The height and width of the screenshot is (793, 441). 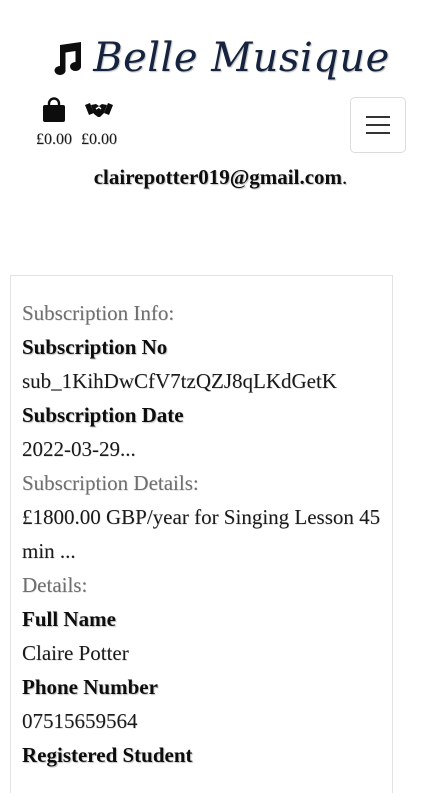 I want to click on shopping-bag-link: £0.00, so click(x=54, y=123).